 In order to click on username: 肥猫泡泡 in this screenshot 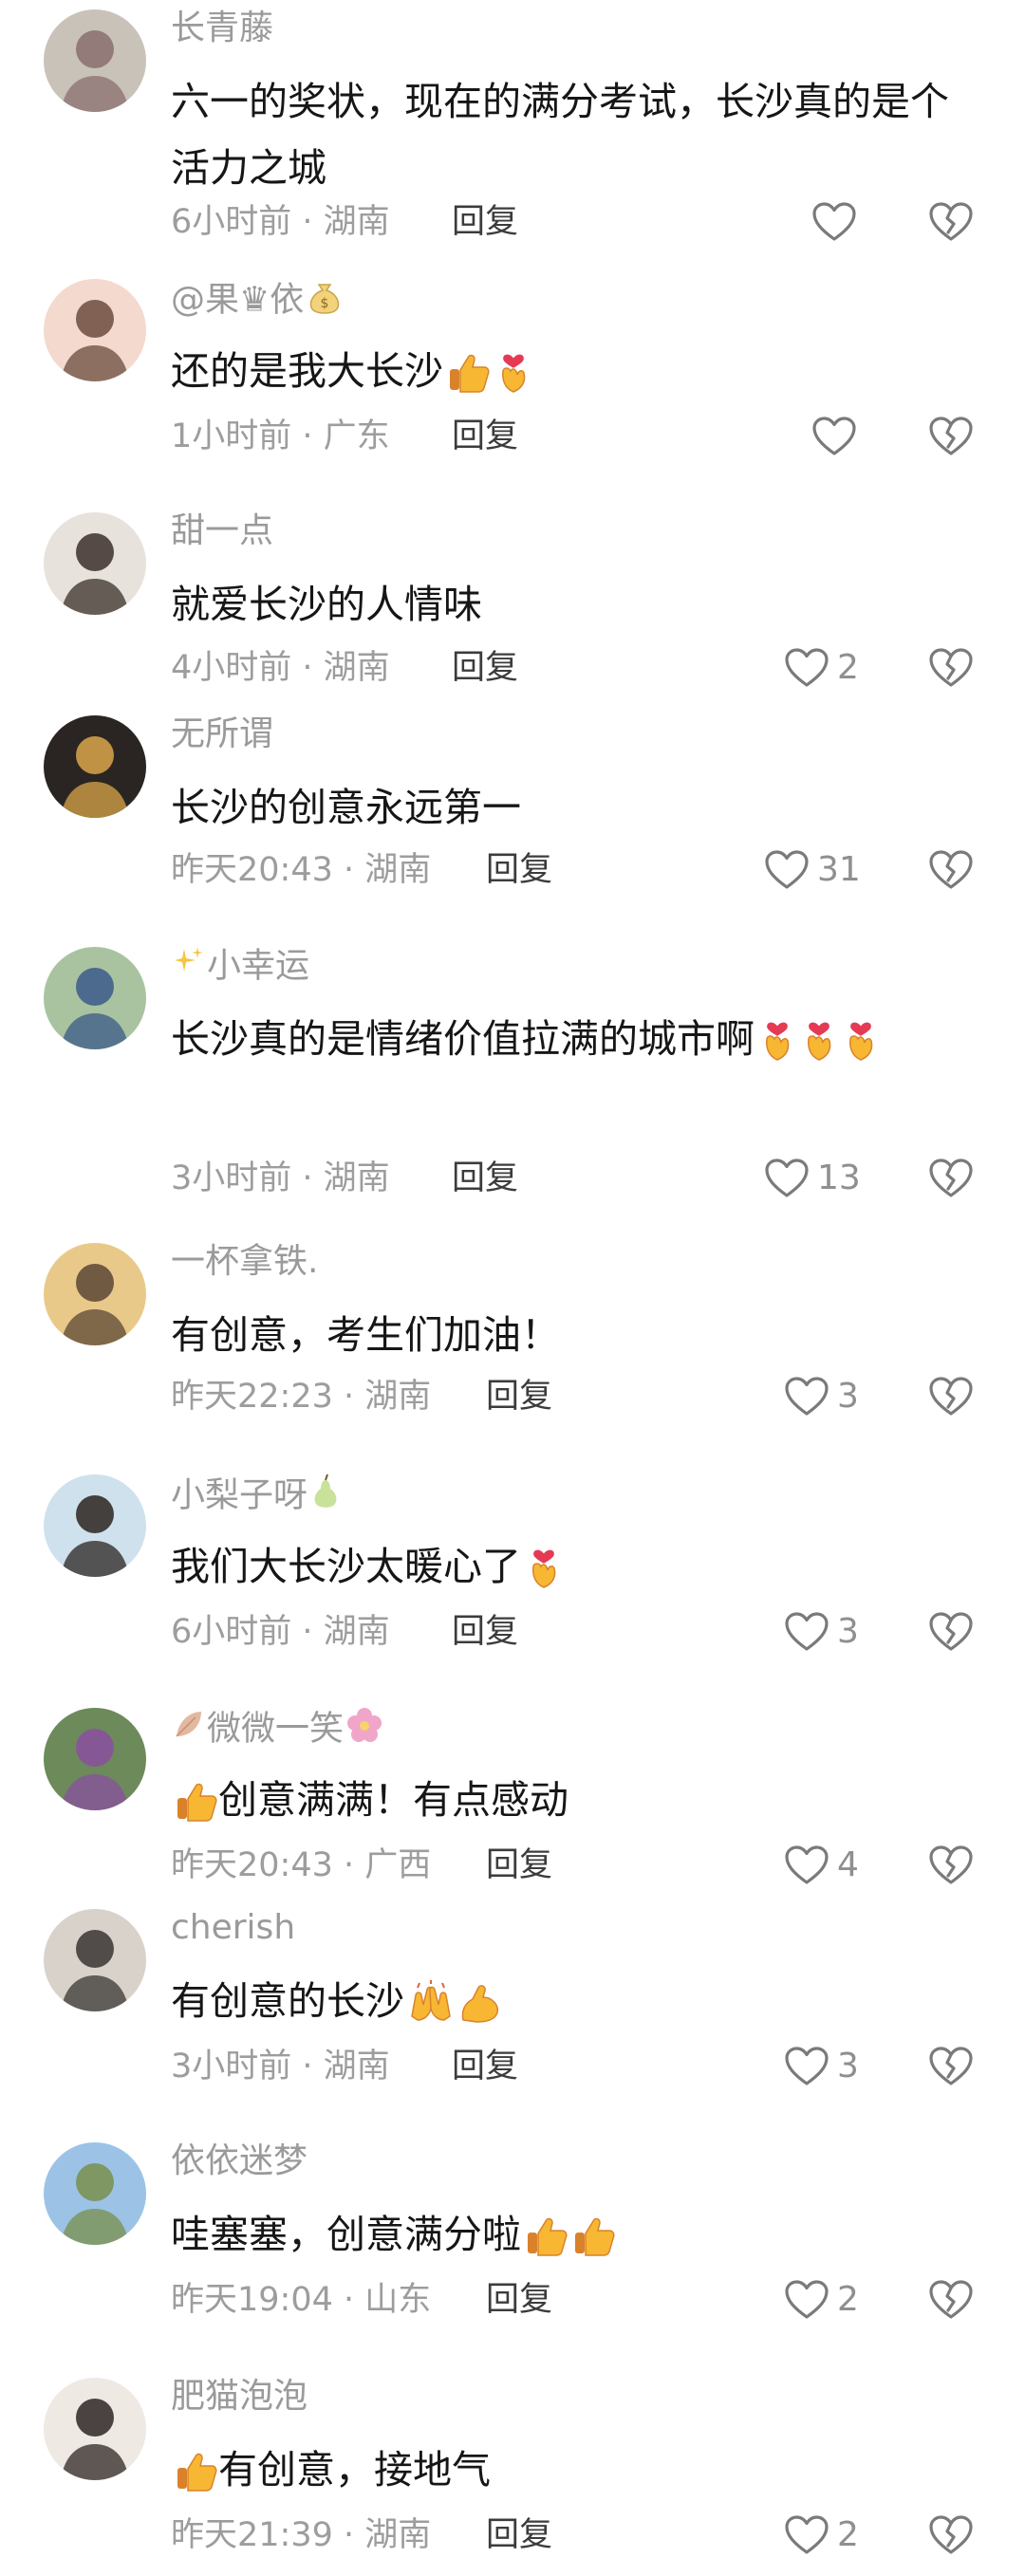, I will do `click(240, 2397)`.